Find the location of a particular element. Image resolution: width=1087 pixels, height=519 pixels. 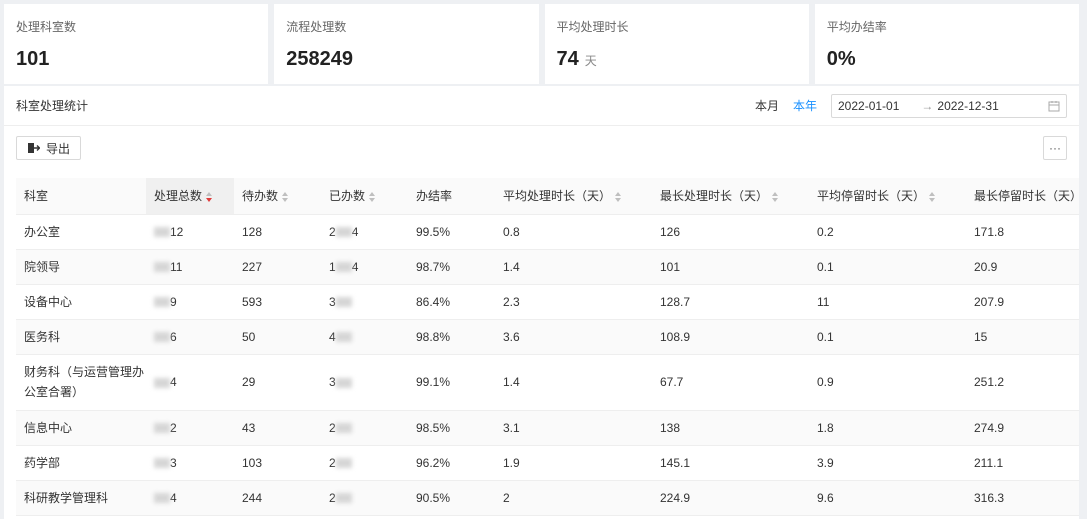

table-row: 财务科（与运营管理办公室合署） 4 29 3 99.1% 1.4 67.7 0.9 251.2 is located at coordinates (547, 382).